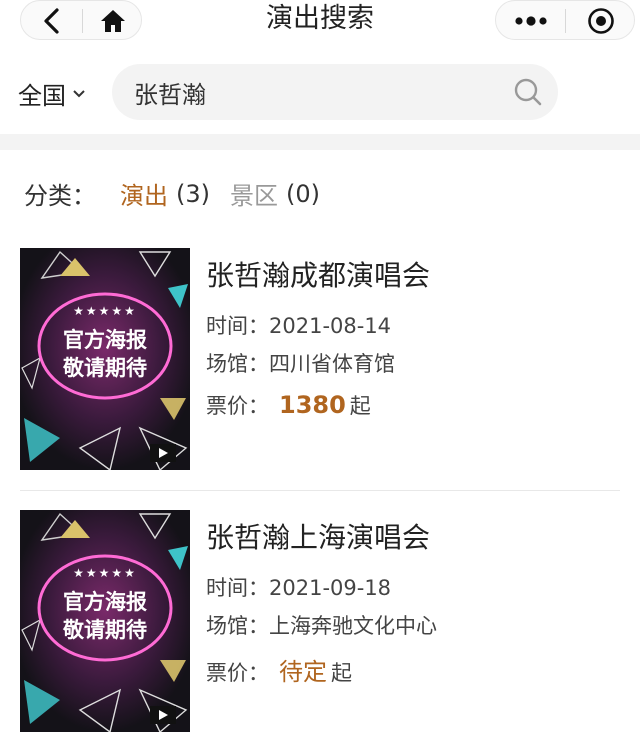 The width and height of the screenshot is (640, 732). I want to click on more-button, so click(530, 21).